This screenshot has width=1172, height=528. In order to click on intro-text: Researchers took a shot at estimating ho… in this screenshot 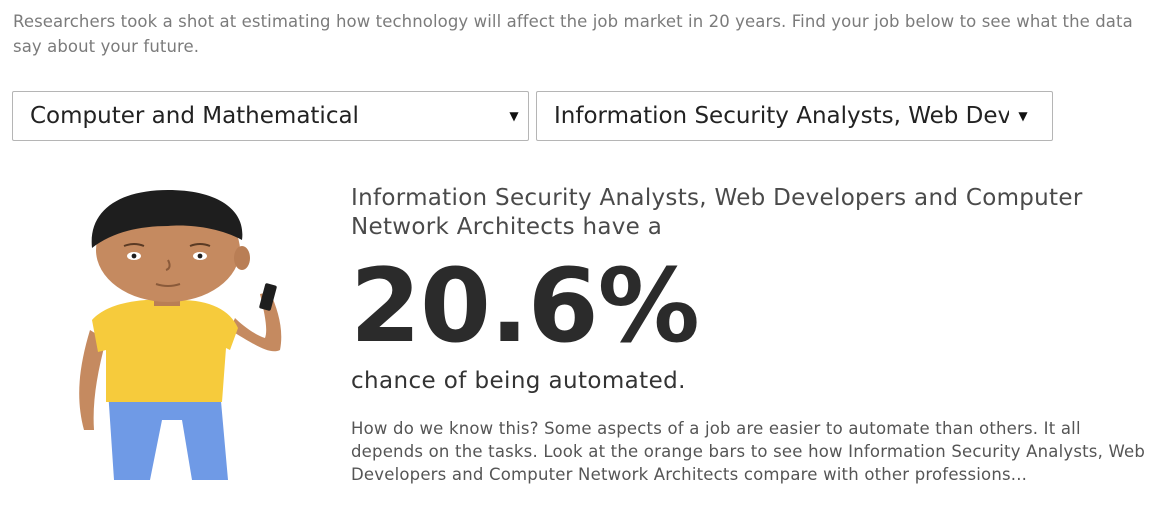, I will do `click(573, 34)`.